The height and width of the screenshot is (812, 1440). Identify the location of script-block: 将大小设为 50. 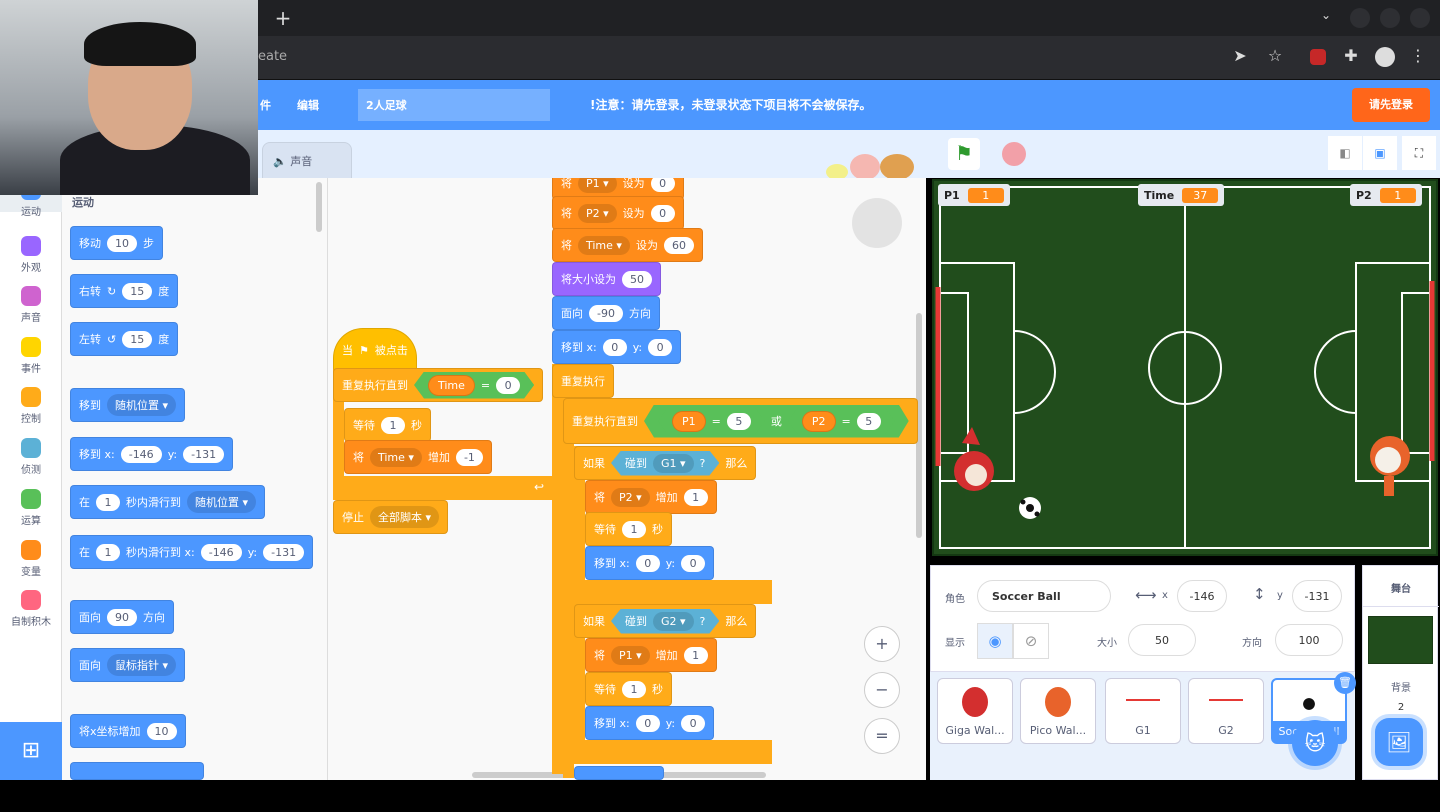
(606, 279).